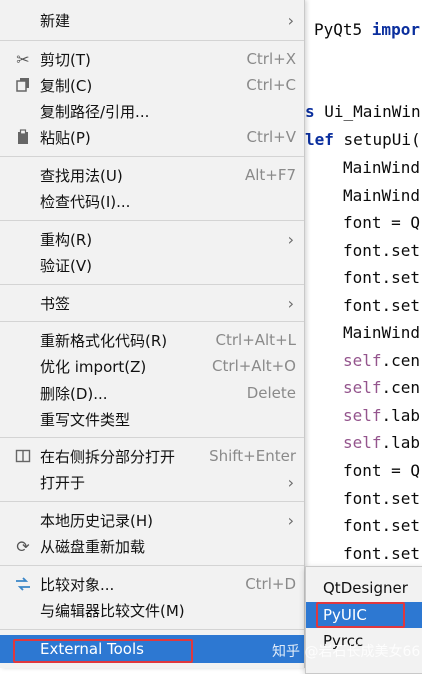 The image size is (422, 674). I want to click on menu-shortcut: Shift+Enter, so click(252, 456).